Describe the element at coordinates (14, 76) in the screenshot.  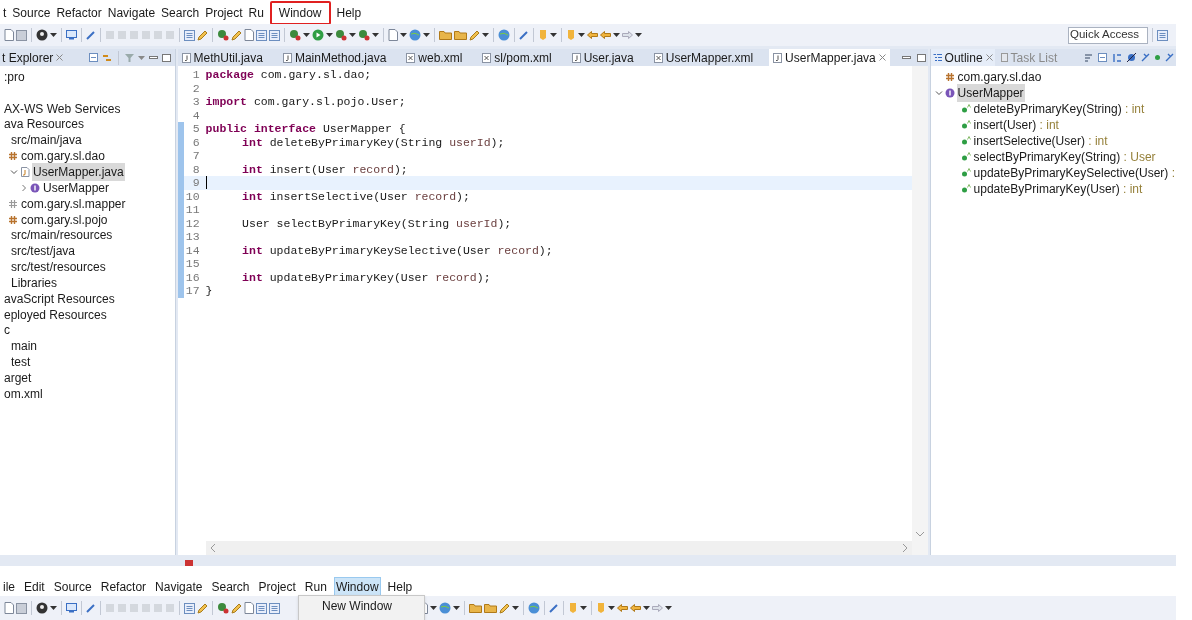
I see `tree-item: :pro` at that location.